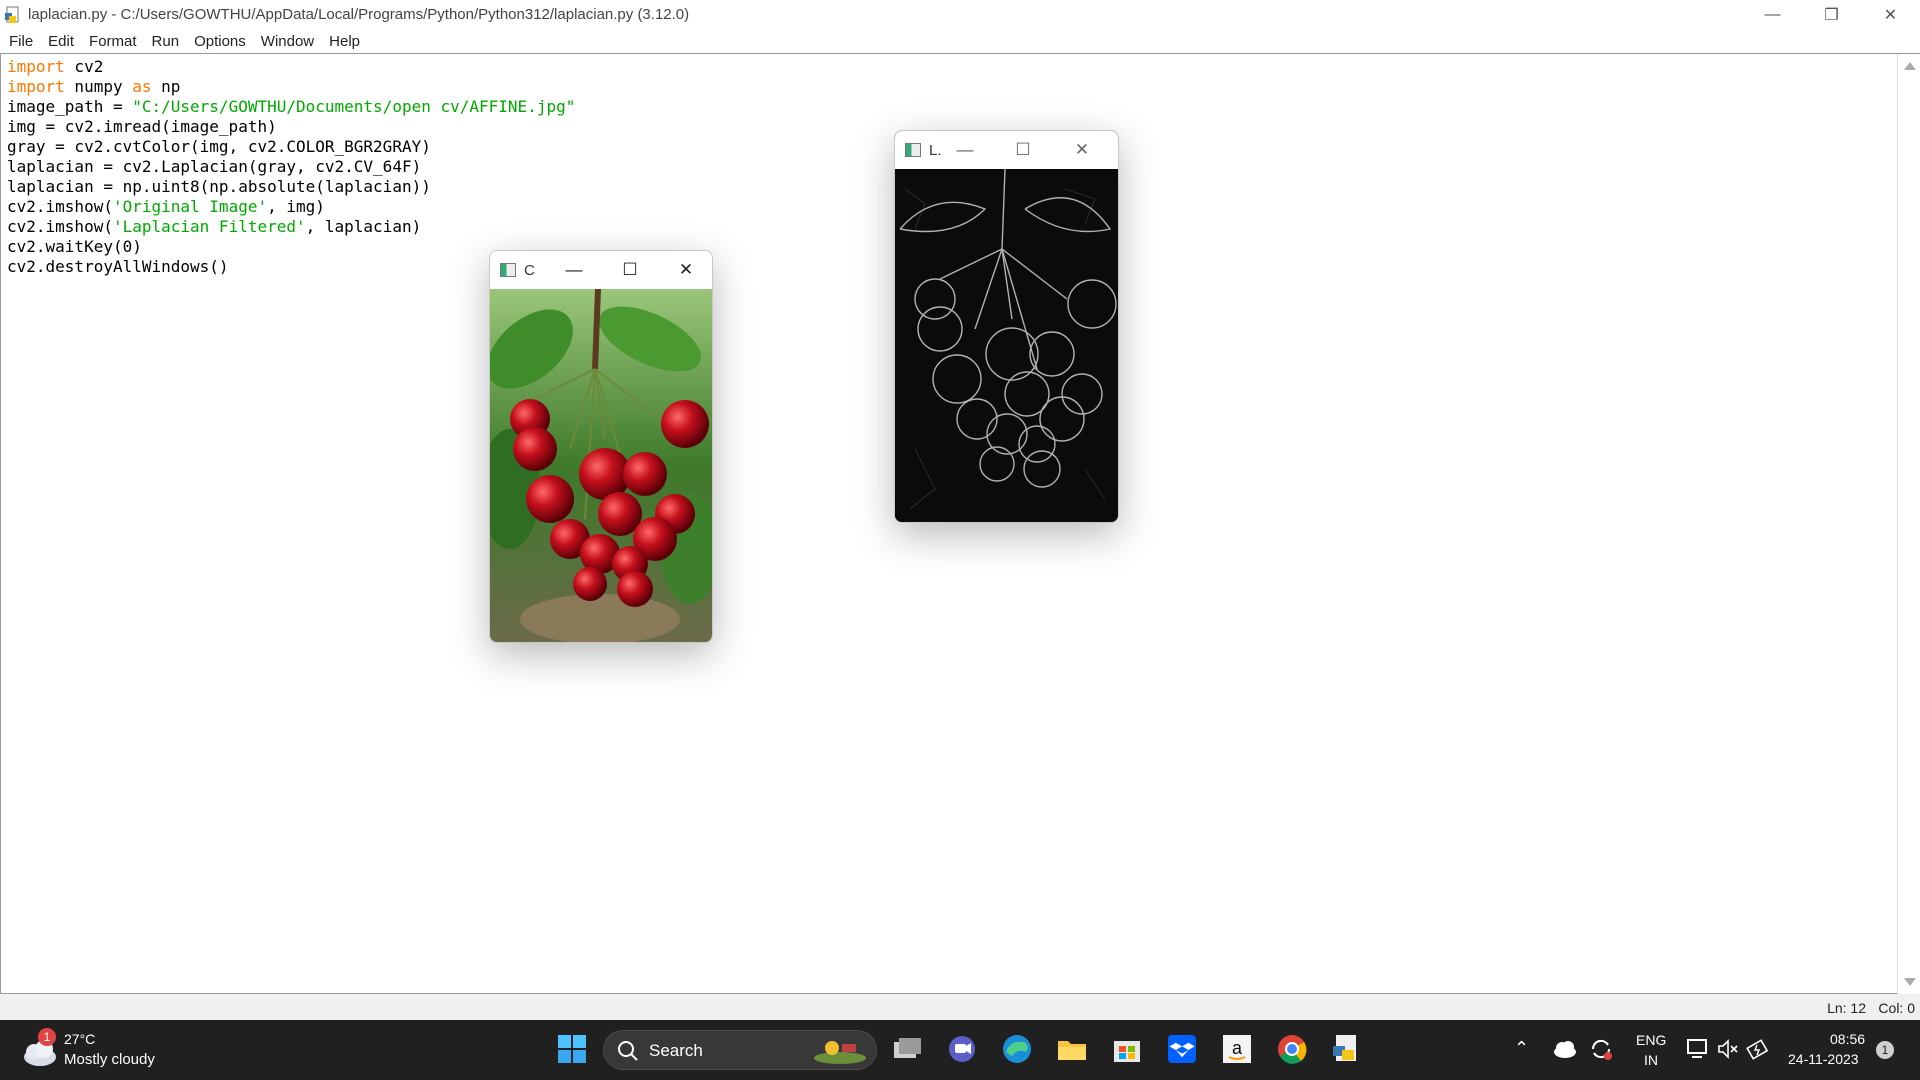 Image resolution: width=1920 pixels, height=1080 pixels. What do you see at coordinates (1601, 1049) in the screenshot?
I see `sync-icon` at bounding box center [1601, 1049].